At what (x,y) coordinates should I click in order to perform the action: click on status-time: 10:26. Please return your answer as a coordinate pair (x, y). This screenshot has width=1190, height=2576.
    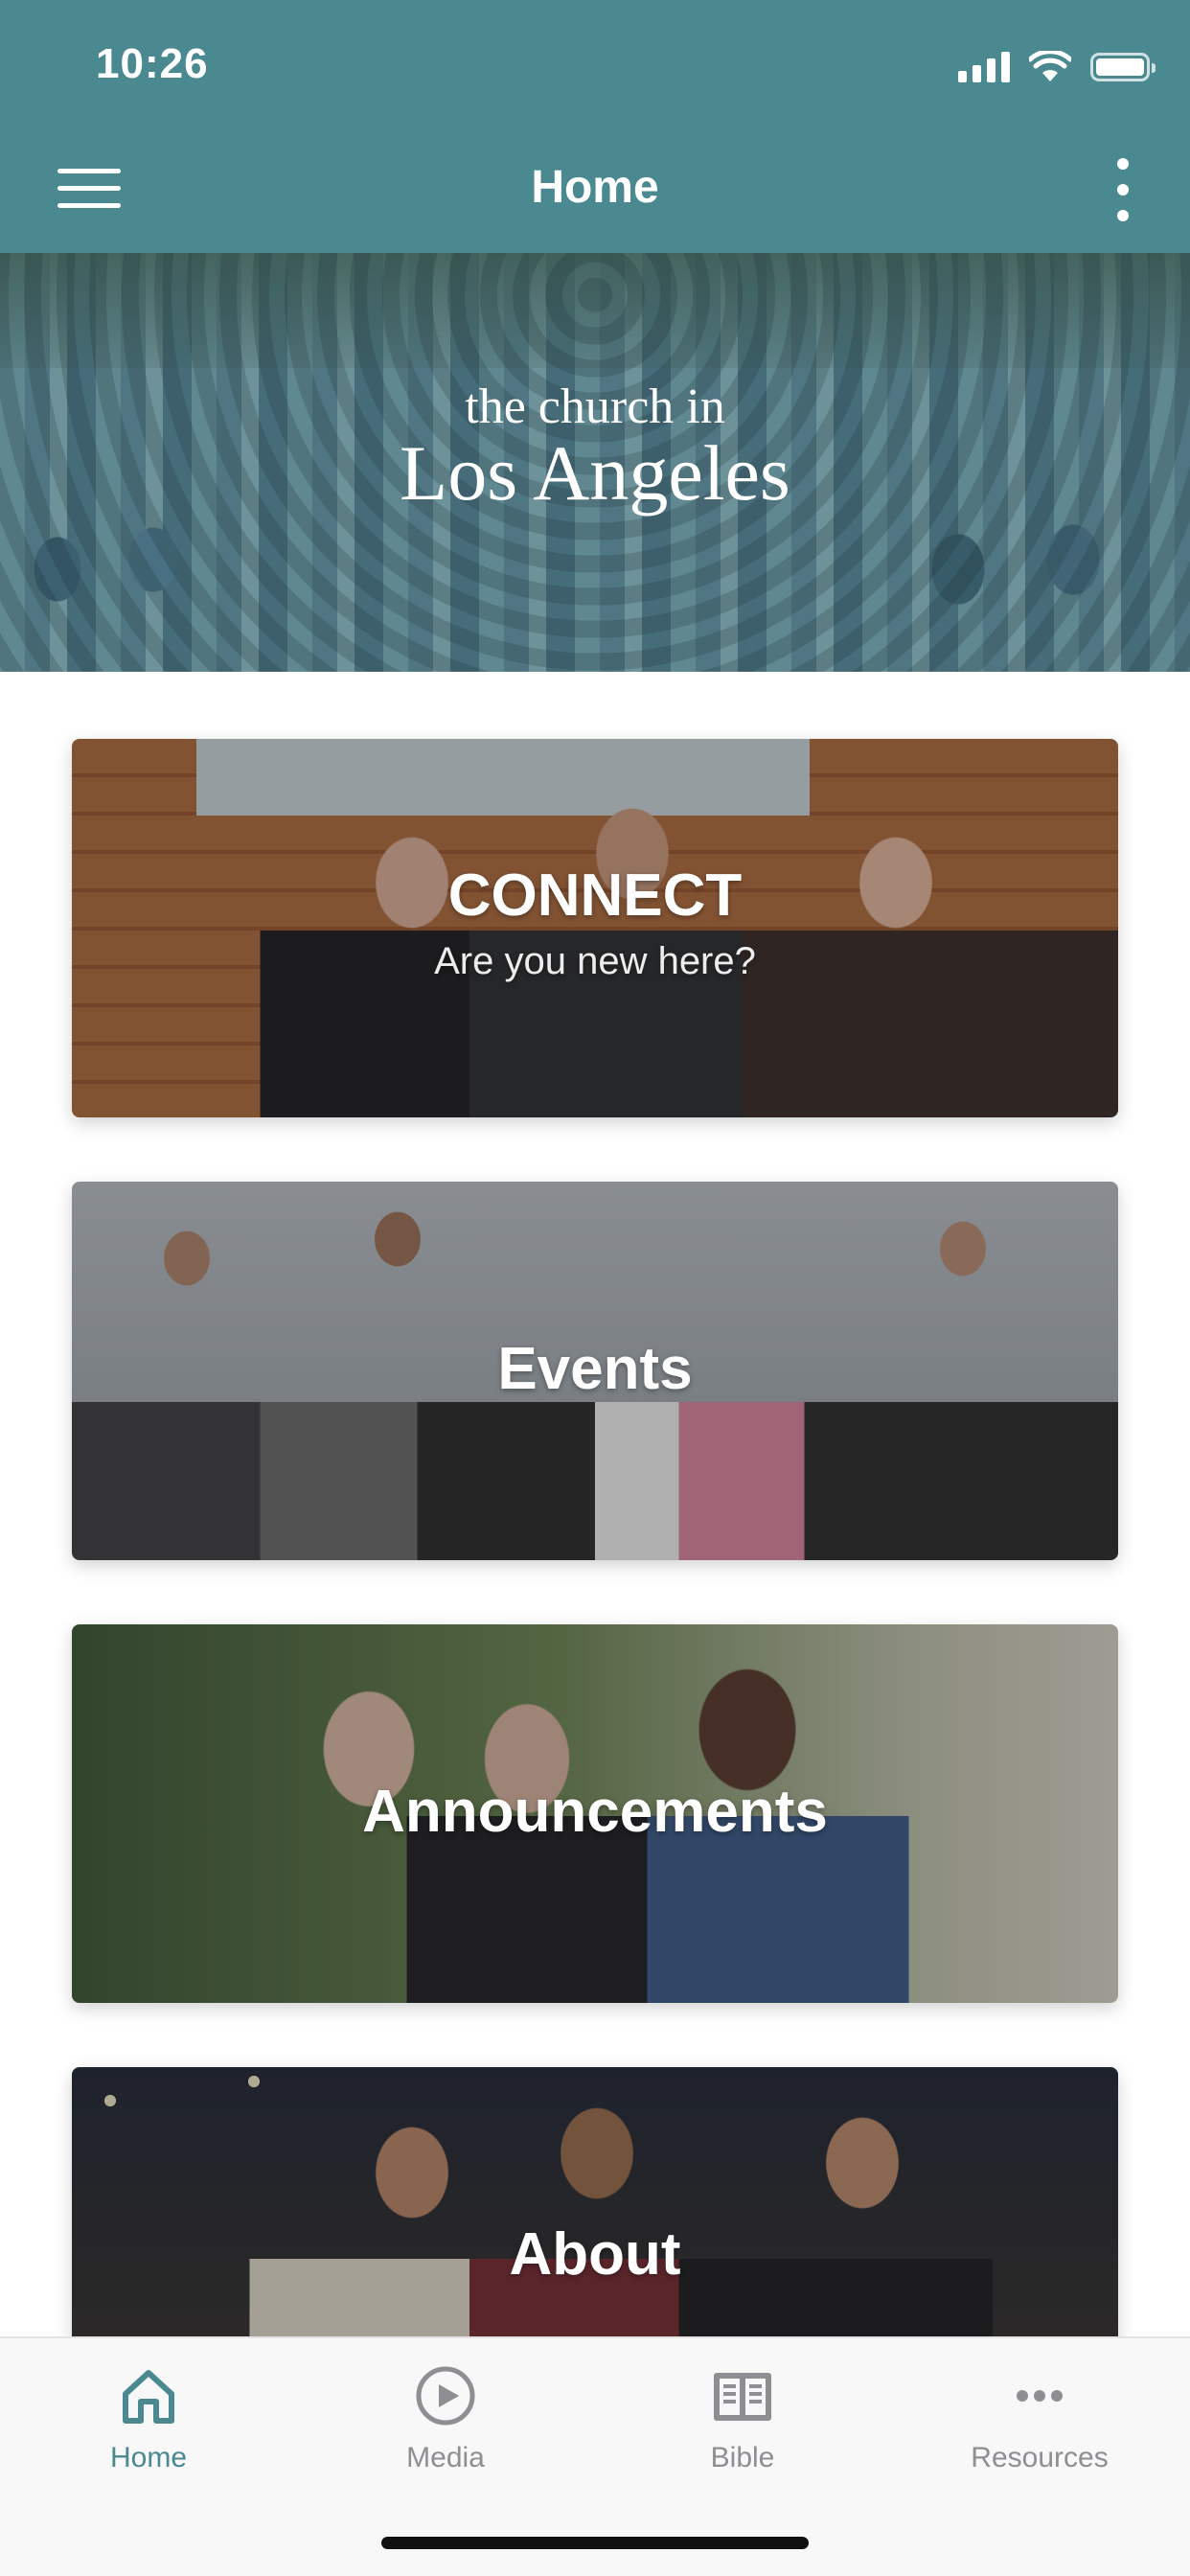
    Looking at the image, I should click on (152, 63).